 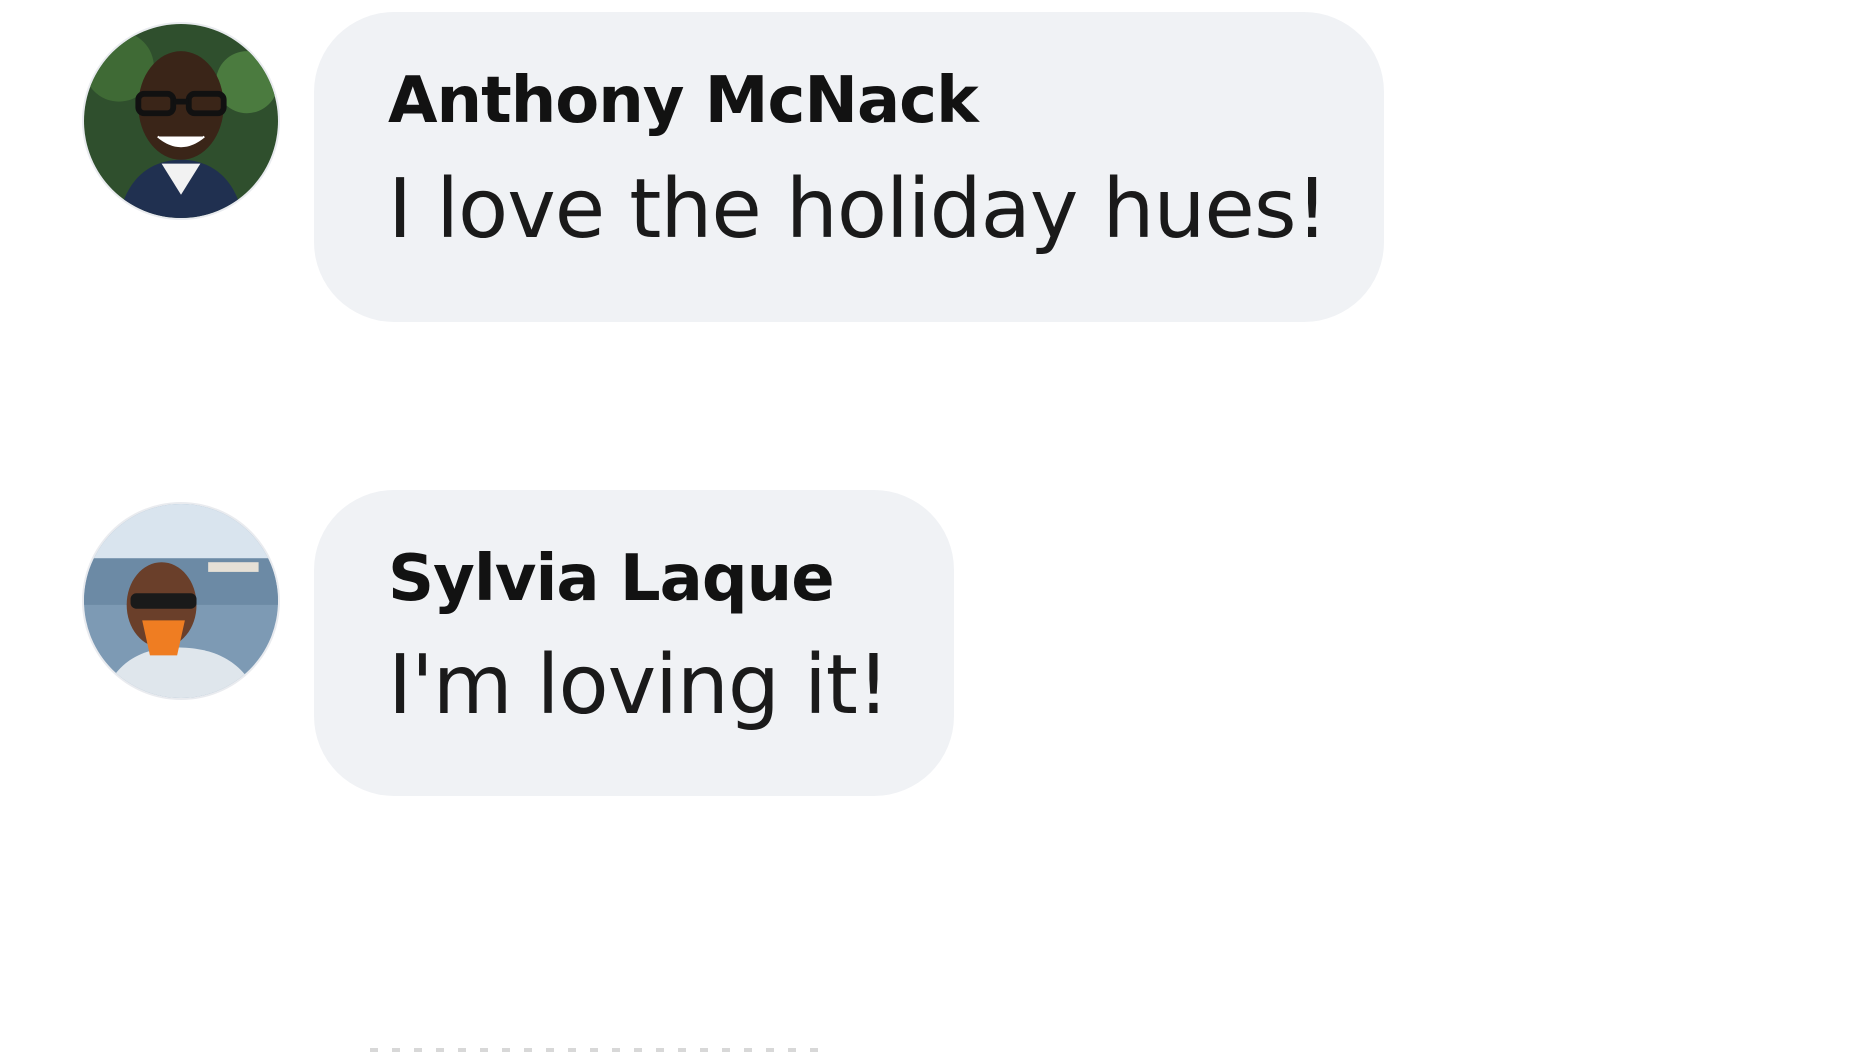 I want to click on comment-text: I love the holiday hues!, so click(x=858, y=209).